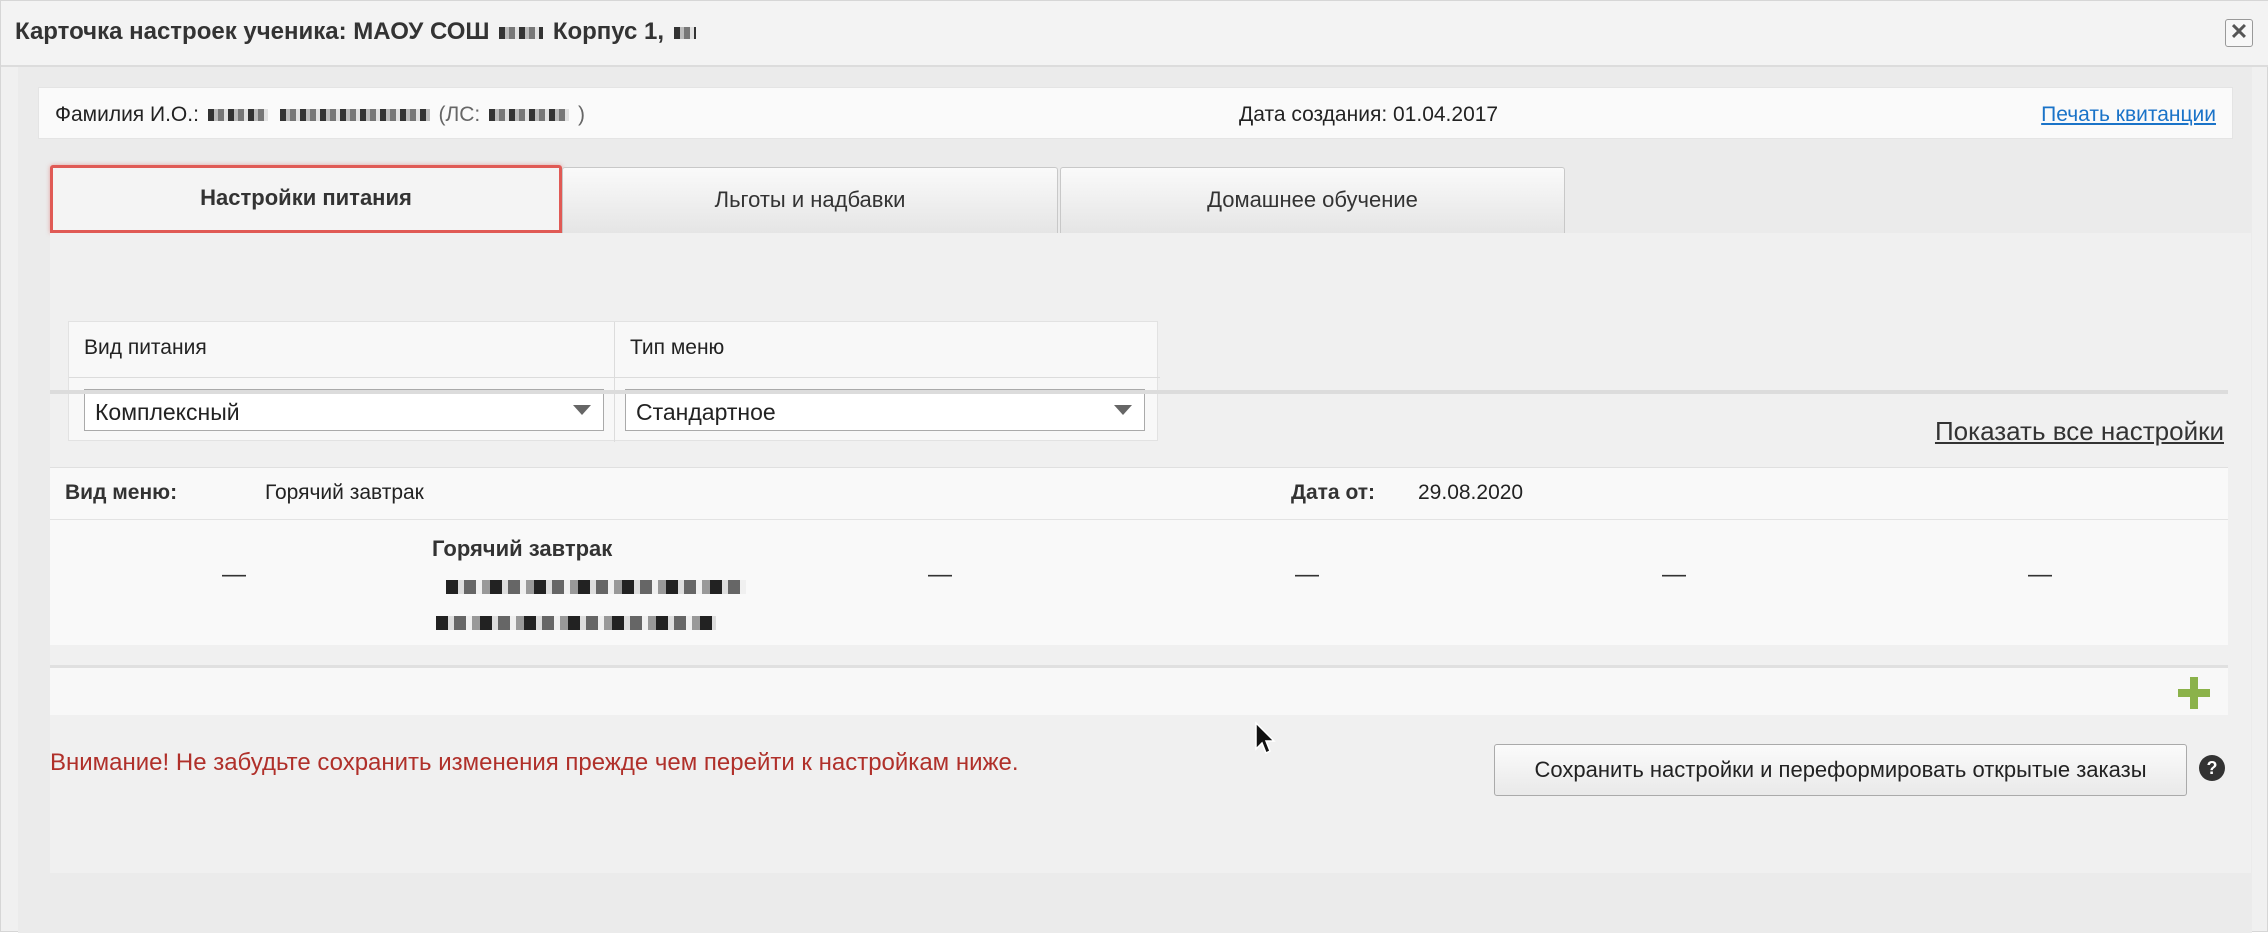 The width and height of the screenshot is (2268, 933). What do you see at coordinates (2079, 431) in the screenshot?
I see `show-all-settings-link: Показать все настройки` at bounding box center [2079, 431].